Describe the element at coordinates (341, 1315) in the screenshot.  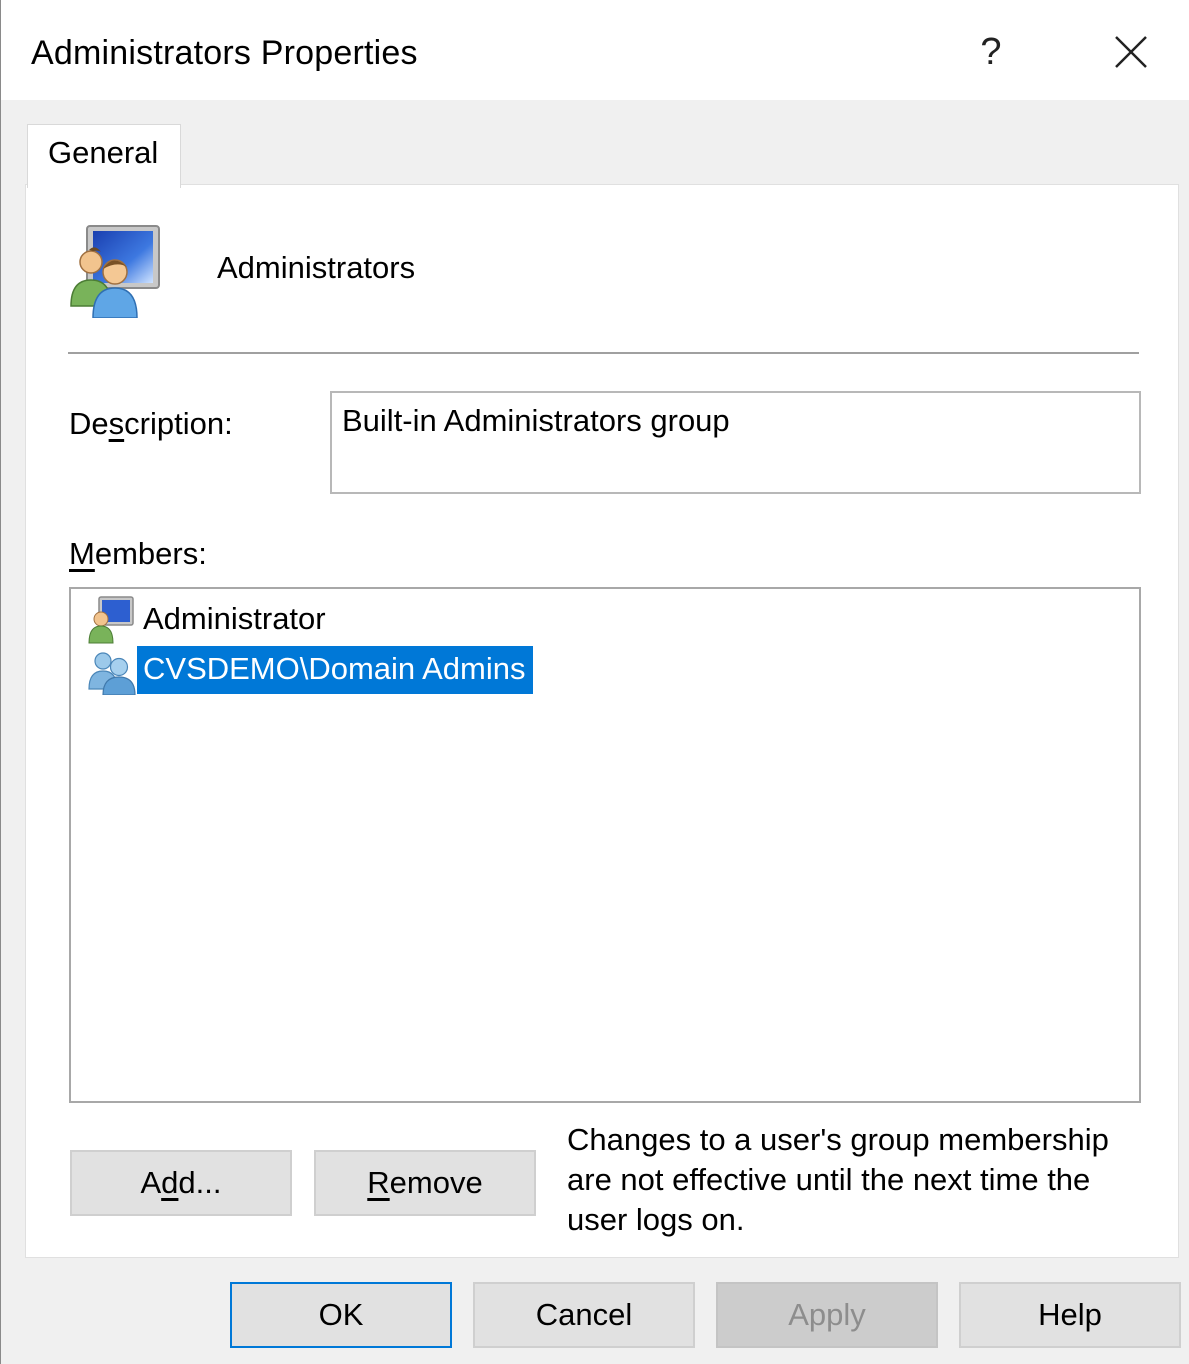
I see `ok-button: OK` at that location.